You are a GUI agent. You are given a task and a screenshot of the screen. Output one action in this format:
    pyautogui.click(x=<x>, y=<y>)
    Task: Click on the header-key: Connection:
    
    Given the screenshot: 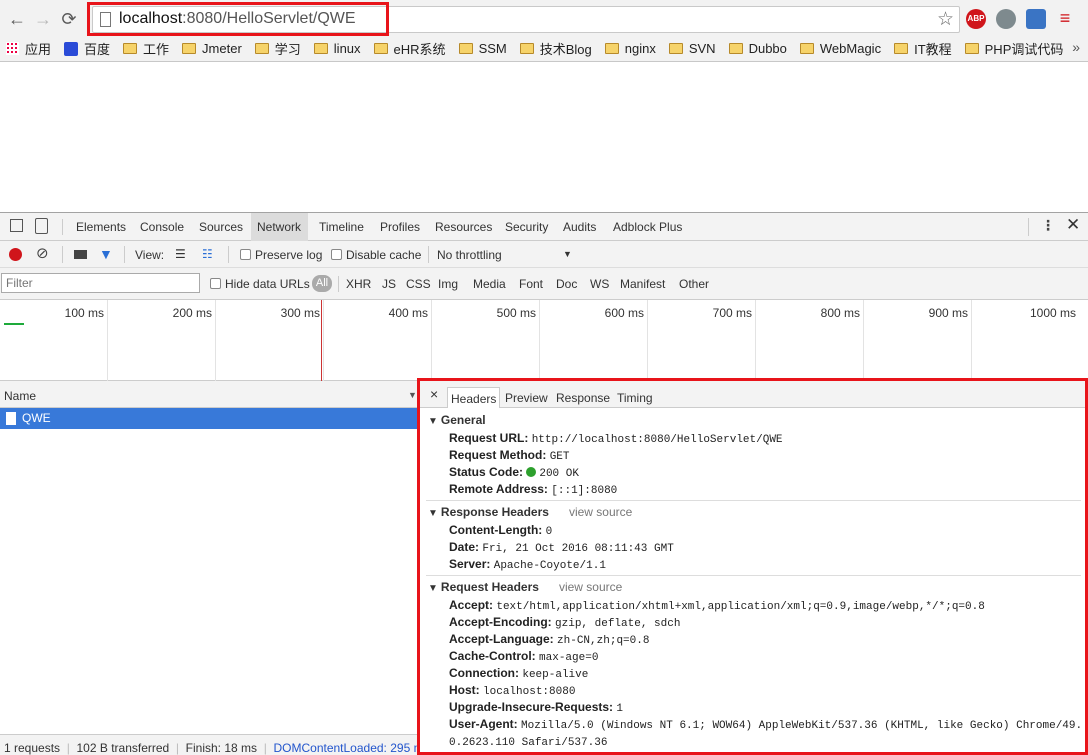 What is the action you would take?
    pyautogui.click(x=484, y=673)
    